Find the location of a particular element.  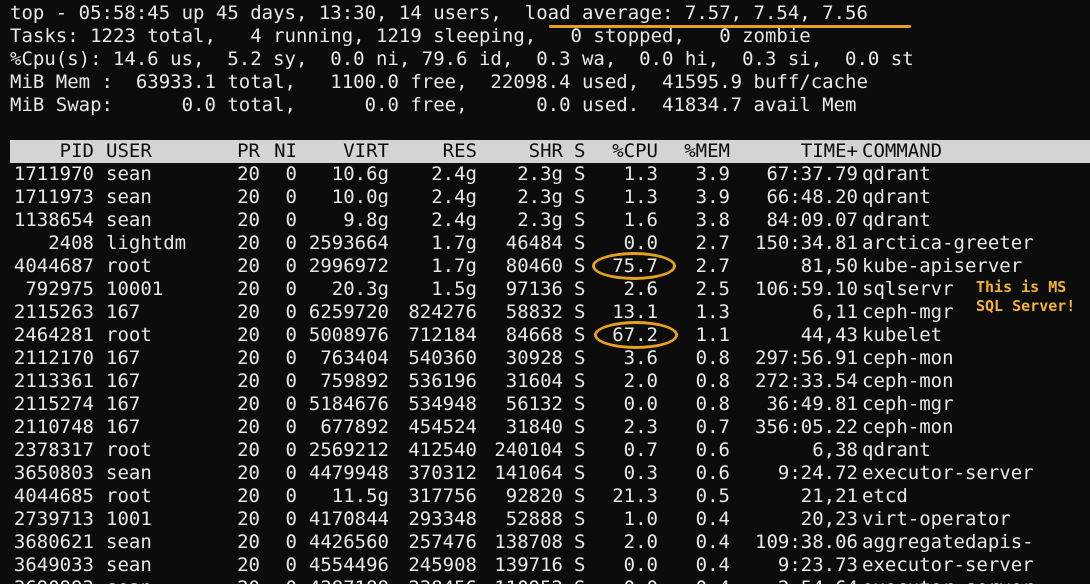

cell-shr: 97136 is located at coordinates (534, 289).